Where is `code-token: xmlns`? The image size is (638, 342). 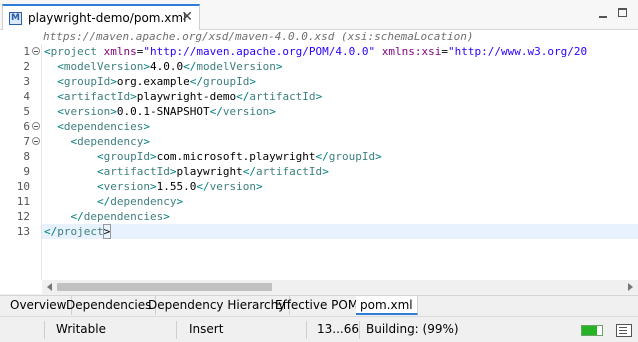 code-token: xmlns is located at coordinates (120, 51).